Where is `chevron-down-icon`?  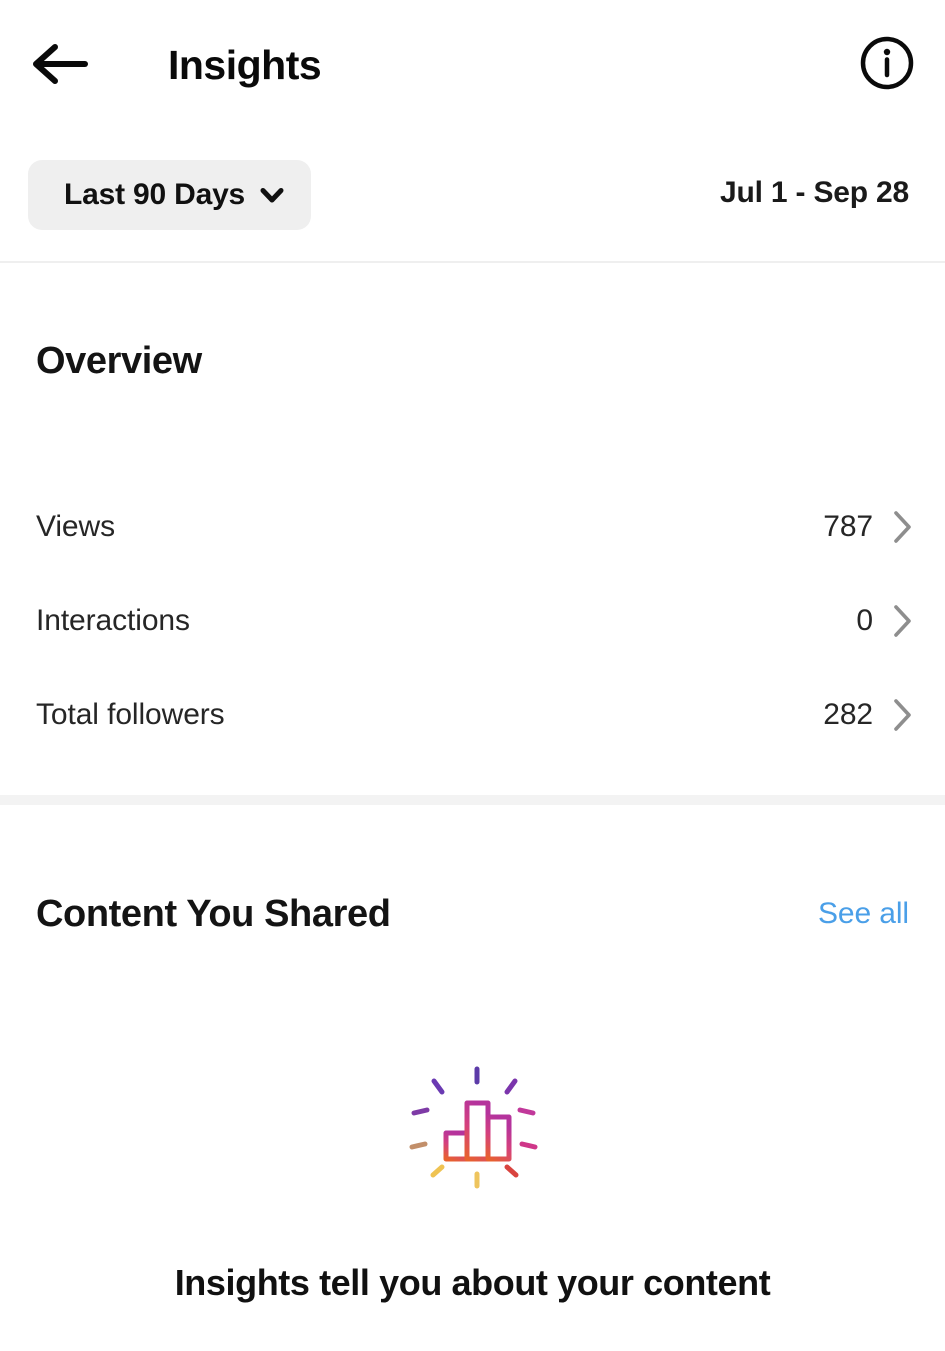
chevron-down-icon is located at coordinates (272, 195).